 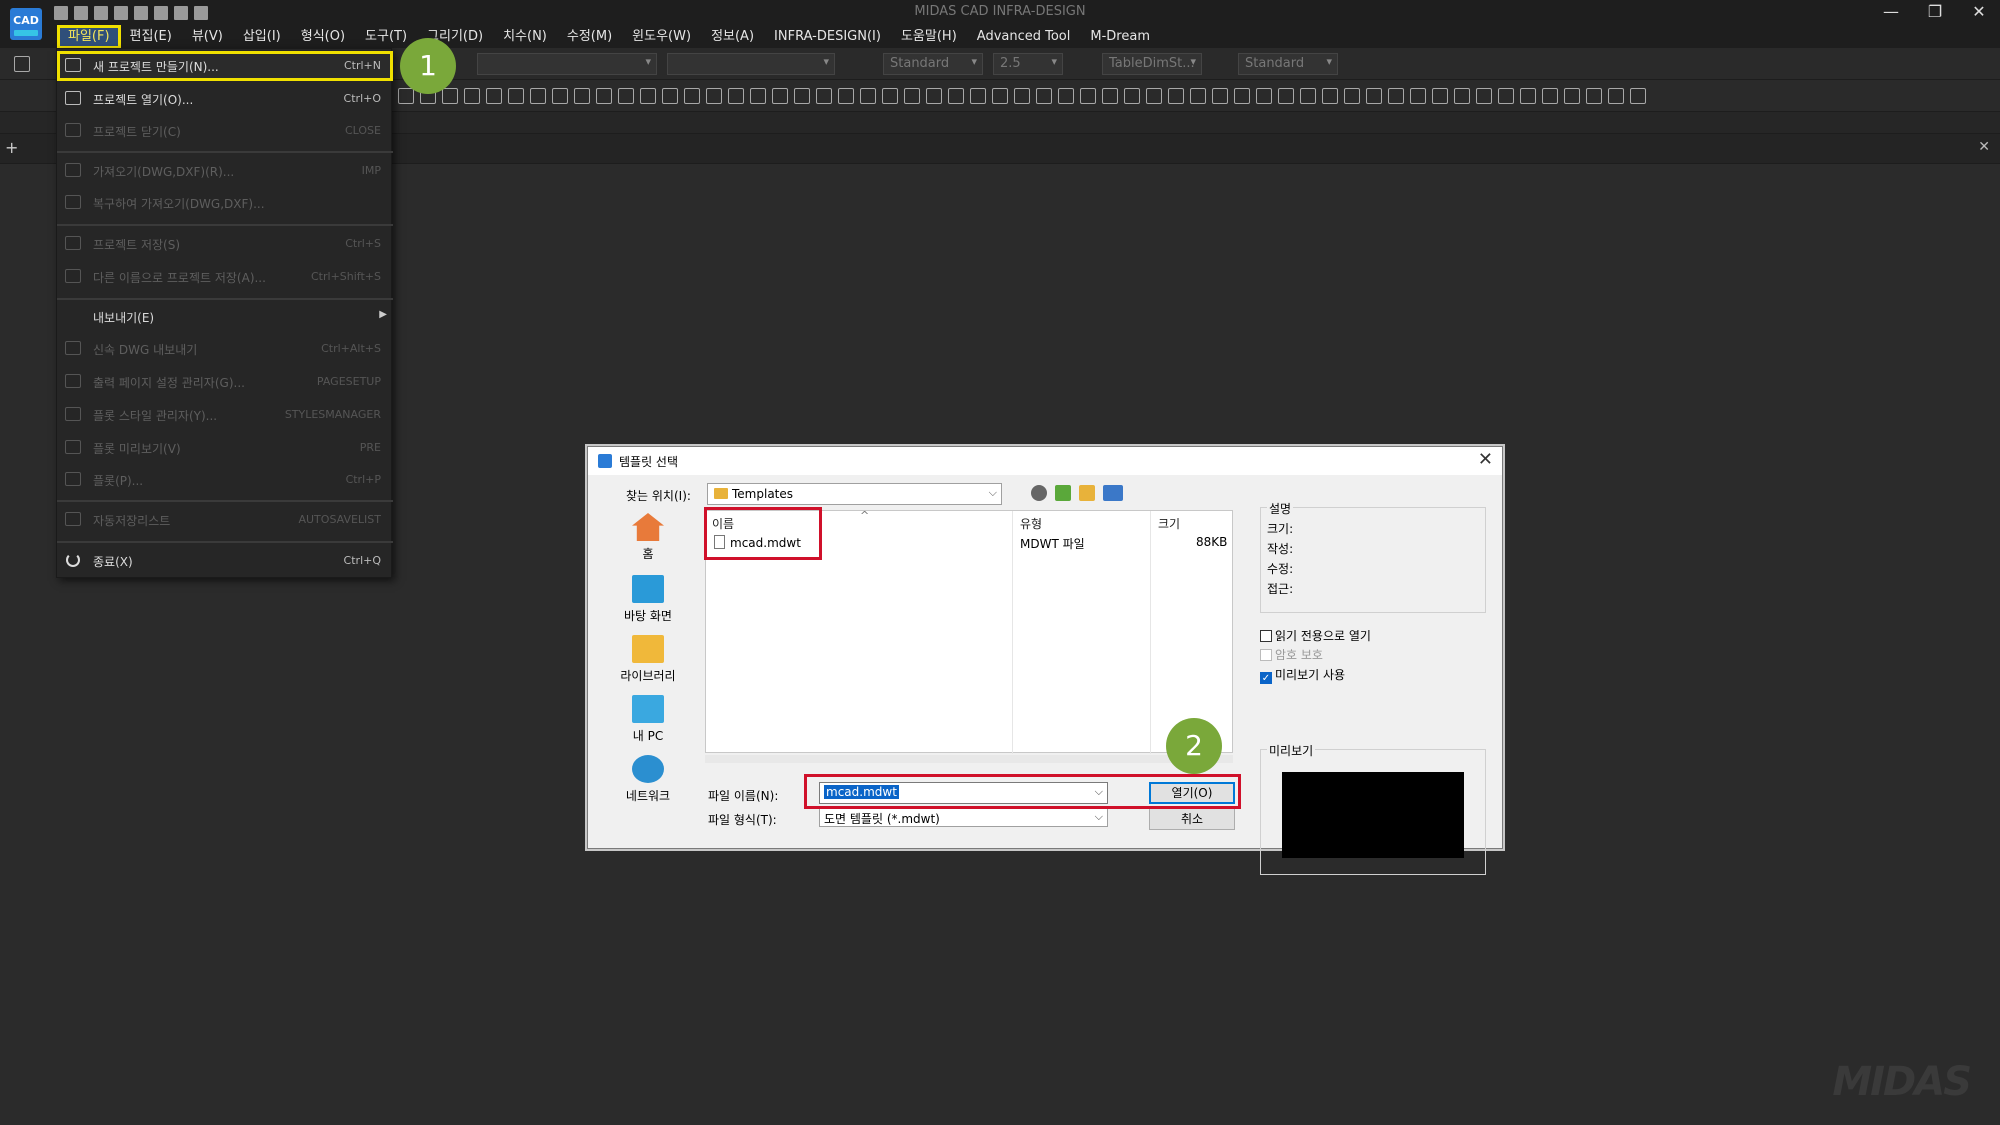 What do you see at coordinates (1169, 523) in the screenshot?
I see `column-size: 크기` at bounding box center [1169, 523].